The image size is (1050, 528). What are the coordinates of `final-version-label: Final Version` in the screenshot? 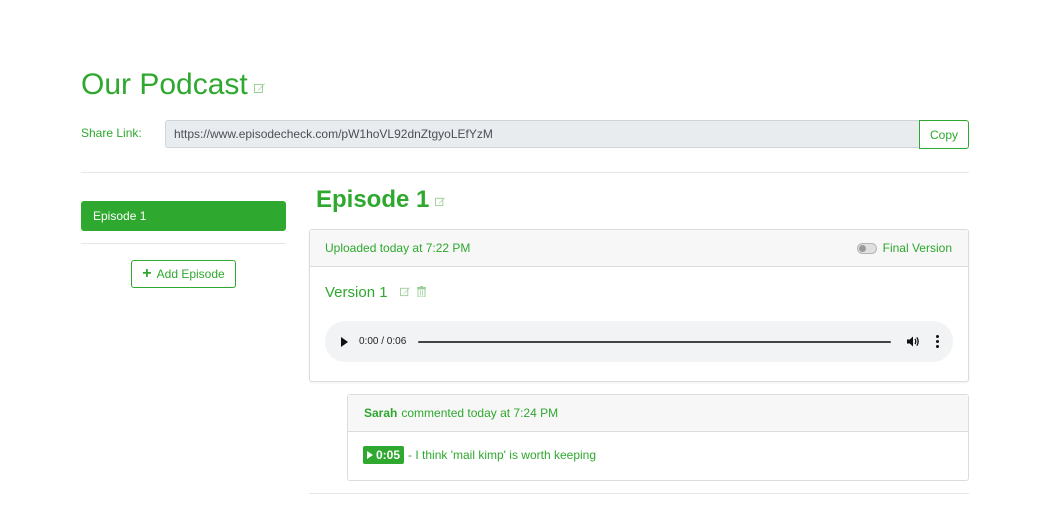 It's located at (917, 248).